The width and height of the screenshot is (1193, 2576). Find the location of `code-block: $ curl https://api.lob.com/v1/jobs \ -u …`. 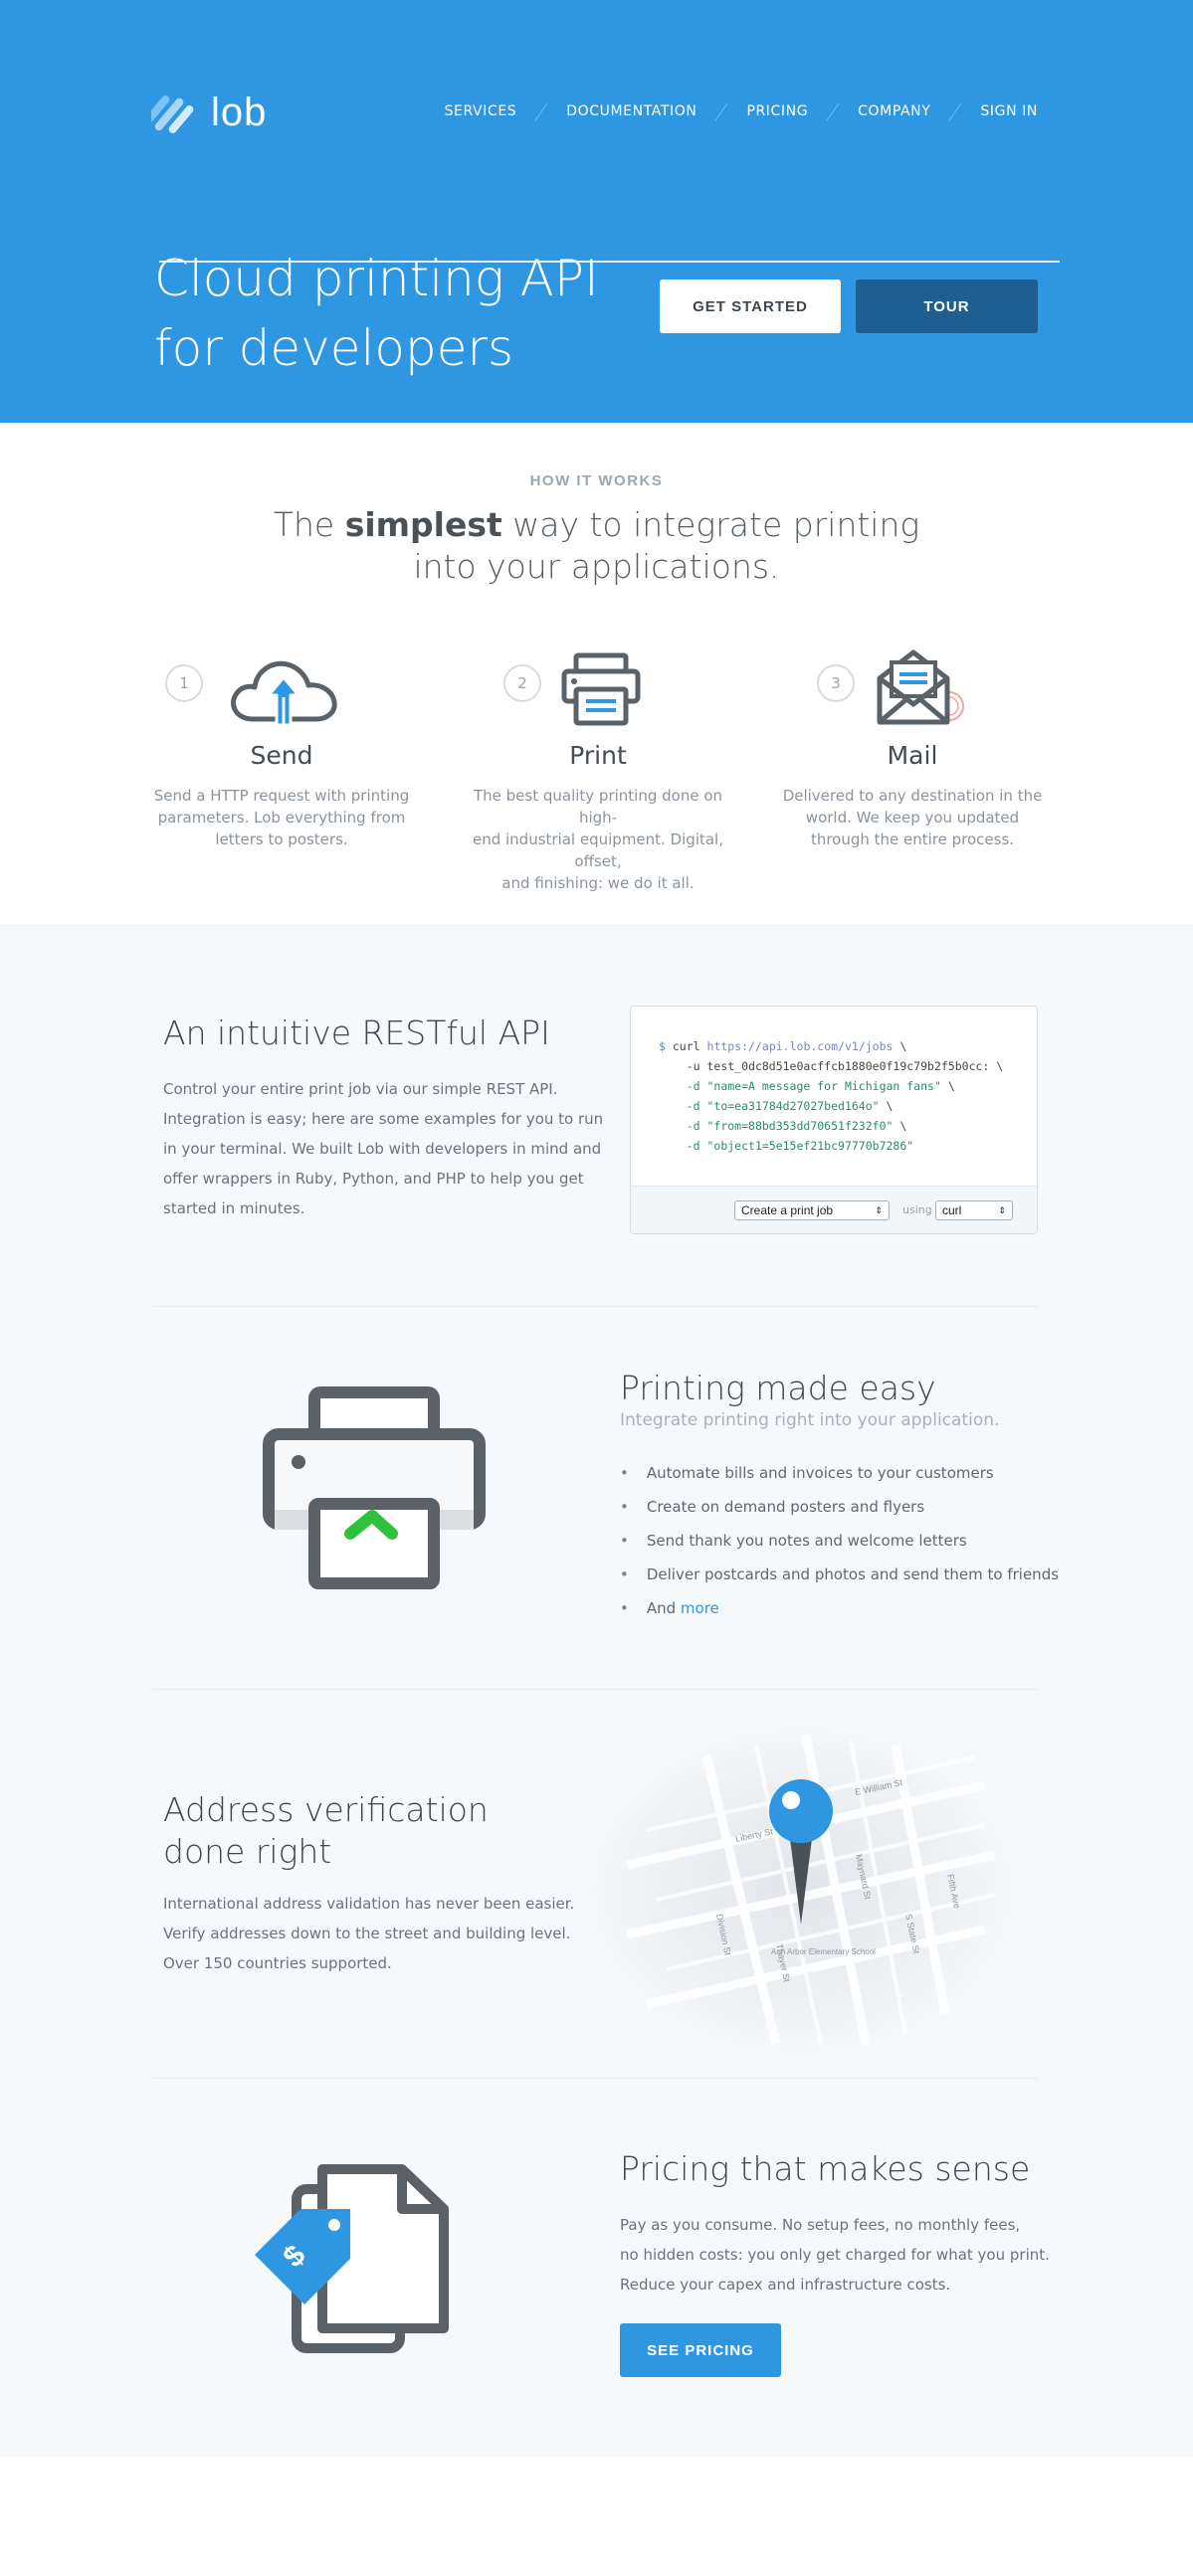

code-block: $ curl https://api.lob.com/v1/jobs \ -u … is located at coordinates (831, 1096).